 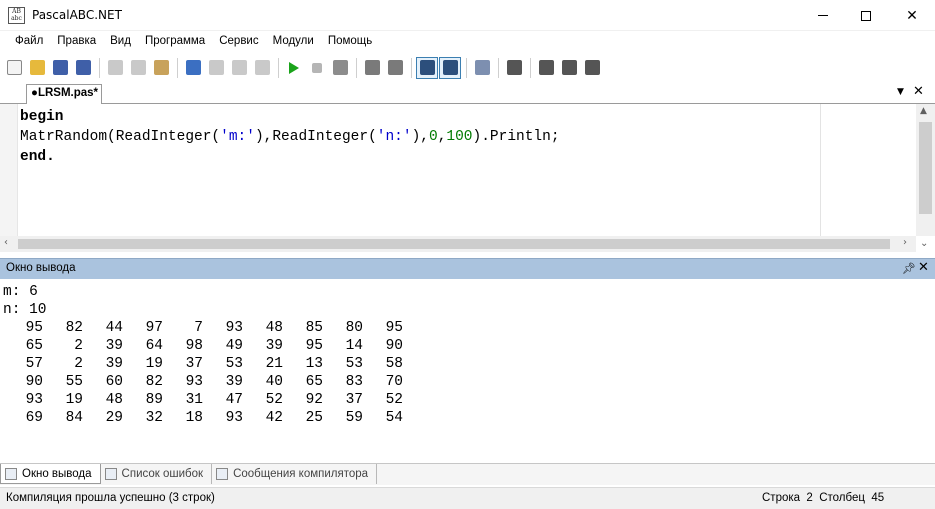 I want to click on run-button, so click(x=294, y=68).